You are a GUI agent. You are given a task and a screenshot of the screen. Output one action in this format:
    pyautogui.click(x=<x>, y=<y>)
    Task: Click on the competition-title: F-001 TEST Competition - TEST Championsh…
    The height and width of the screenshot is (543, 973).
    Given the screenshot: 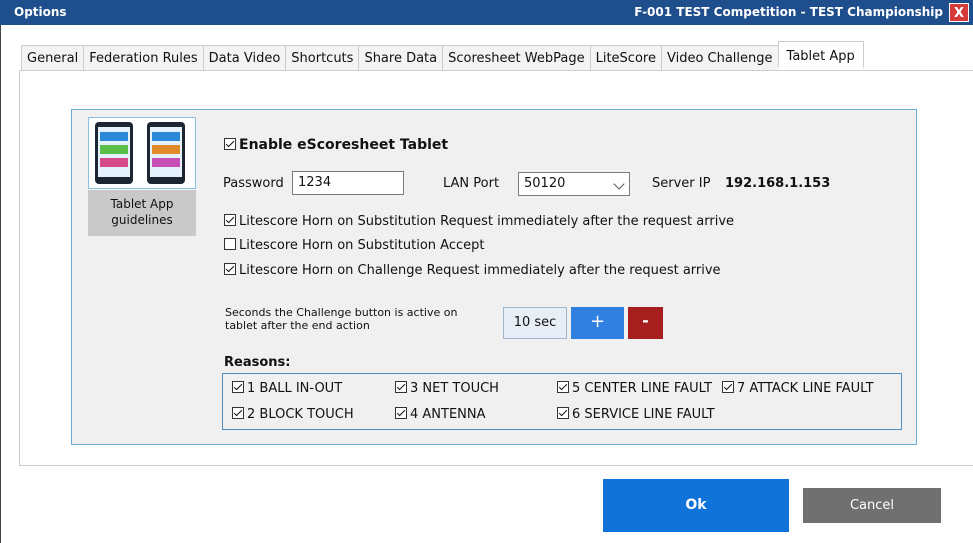 What is the action you would take?
    pyautogui.click(x=788, y=12)
    